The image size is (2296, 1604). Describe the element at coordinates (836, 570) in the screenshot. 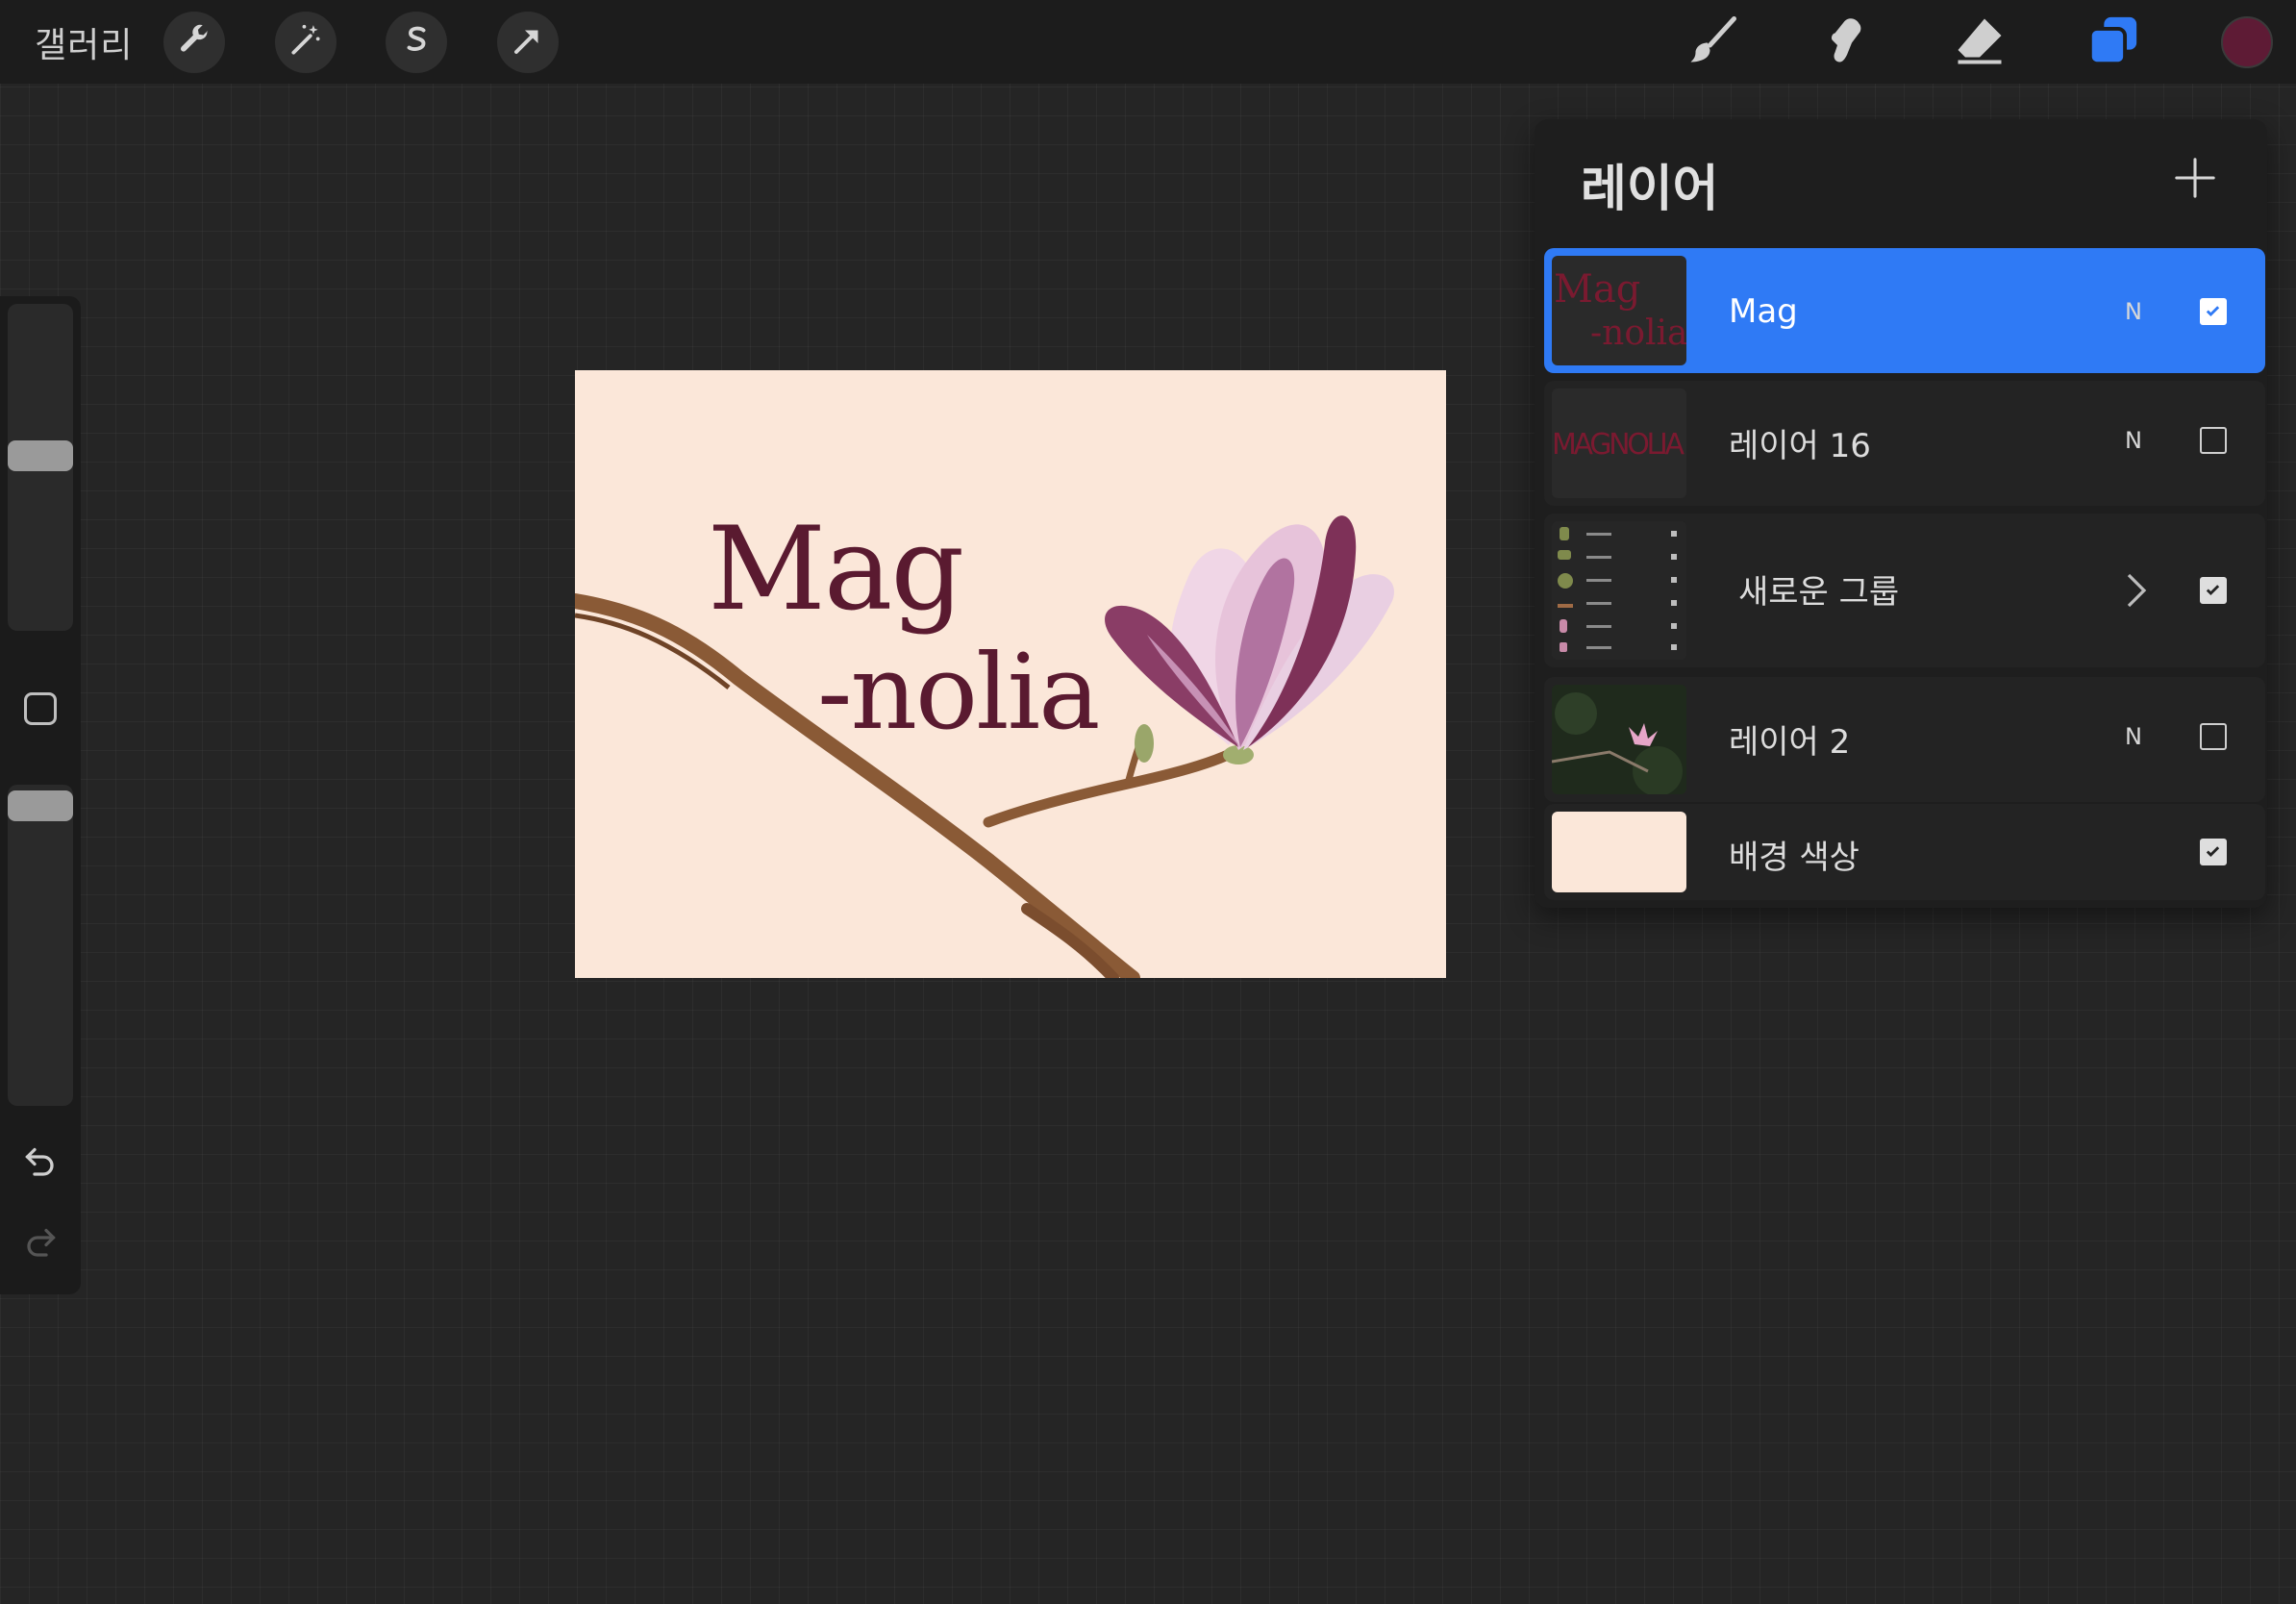

I see `artwork-title-line1: Mag` at that location.